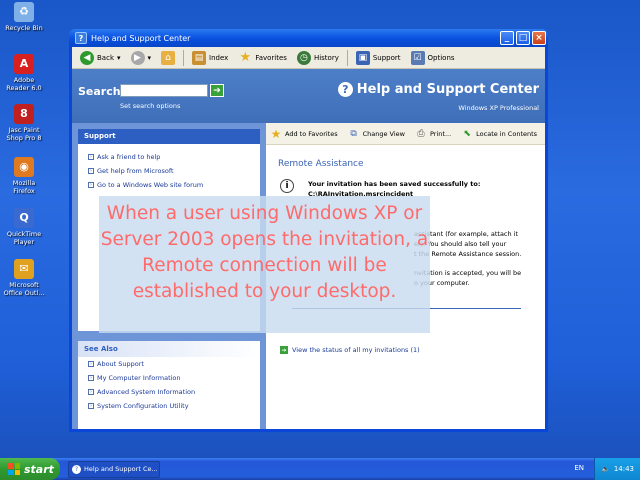 This screenshot has width=640, height=480. Describe the element at coordinates (318, 58) in the screenshot. I see `history-button: ◷ History` at that location.